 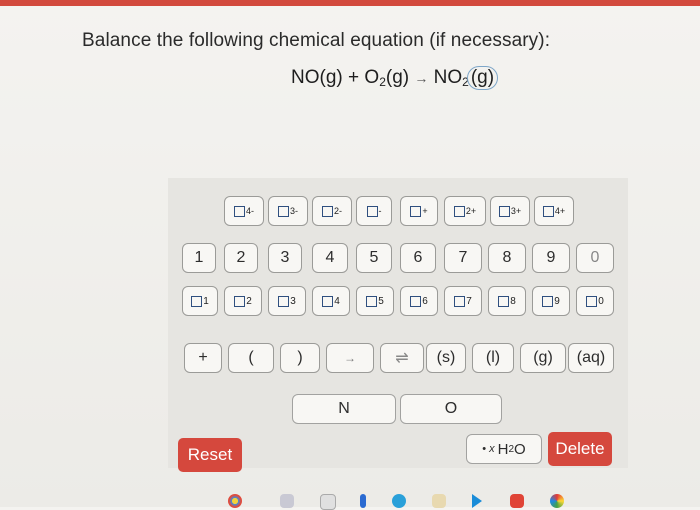 I want to click on digit-key-5: 5, so click(x=374, y=258).